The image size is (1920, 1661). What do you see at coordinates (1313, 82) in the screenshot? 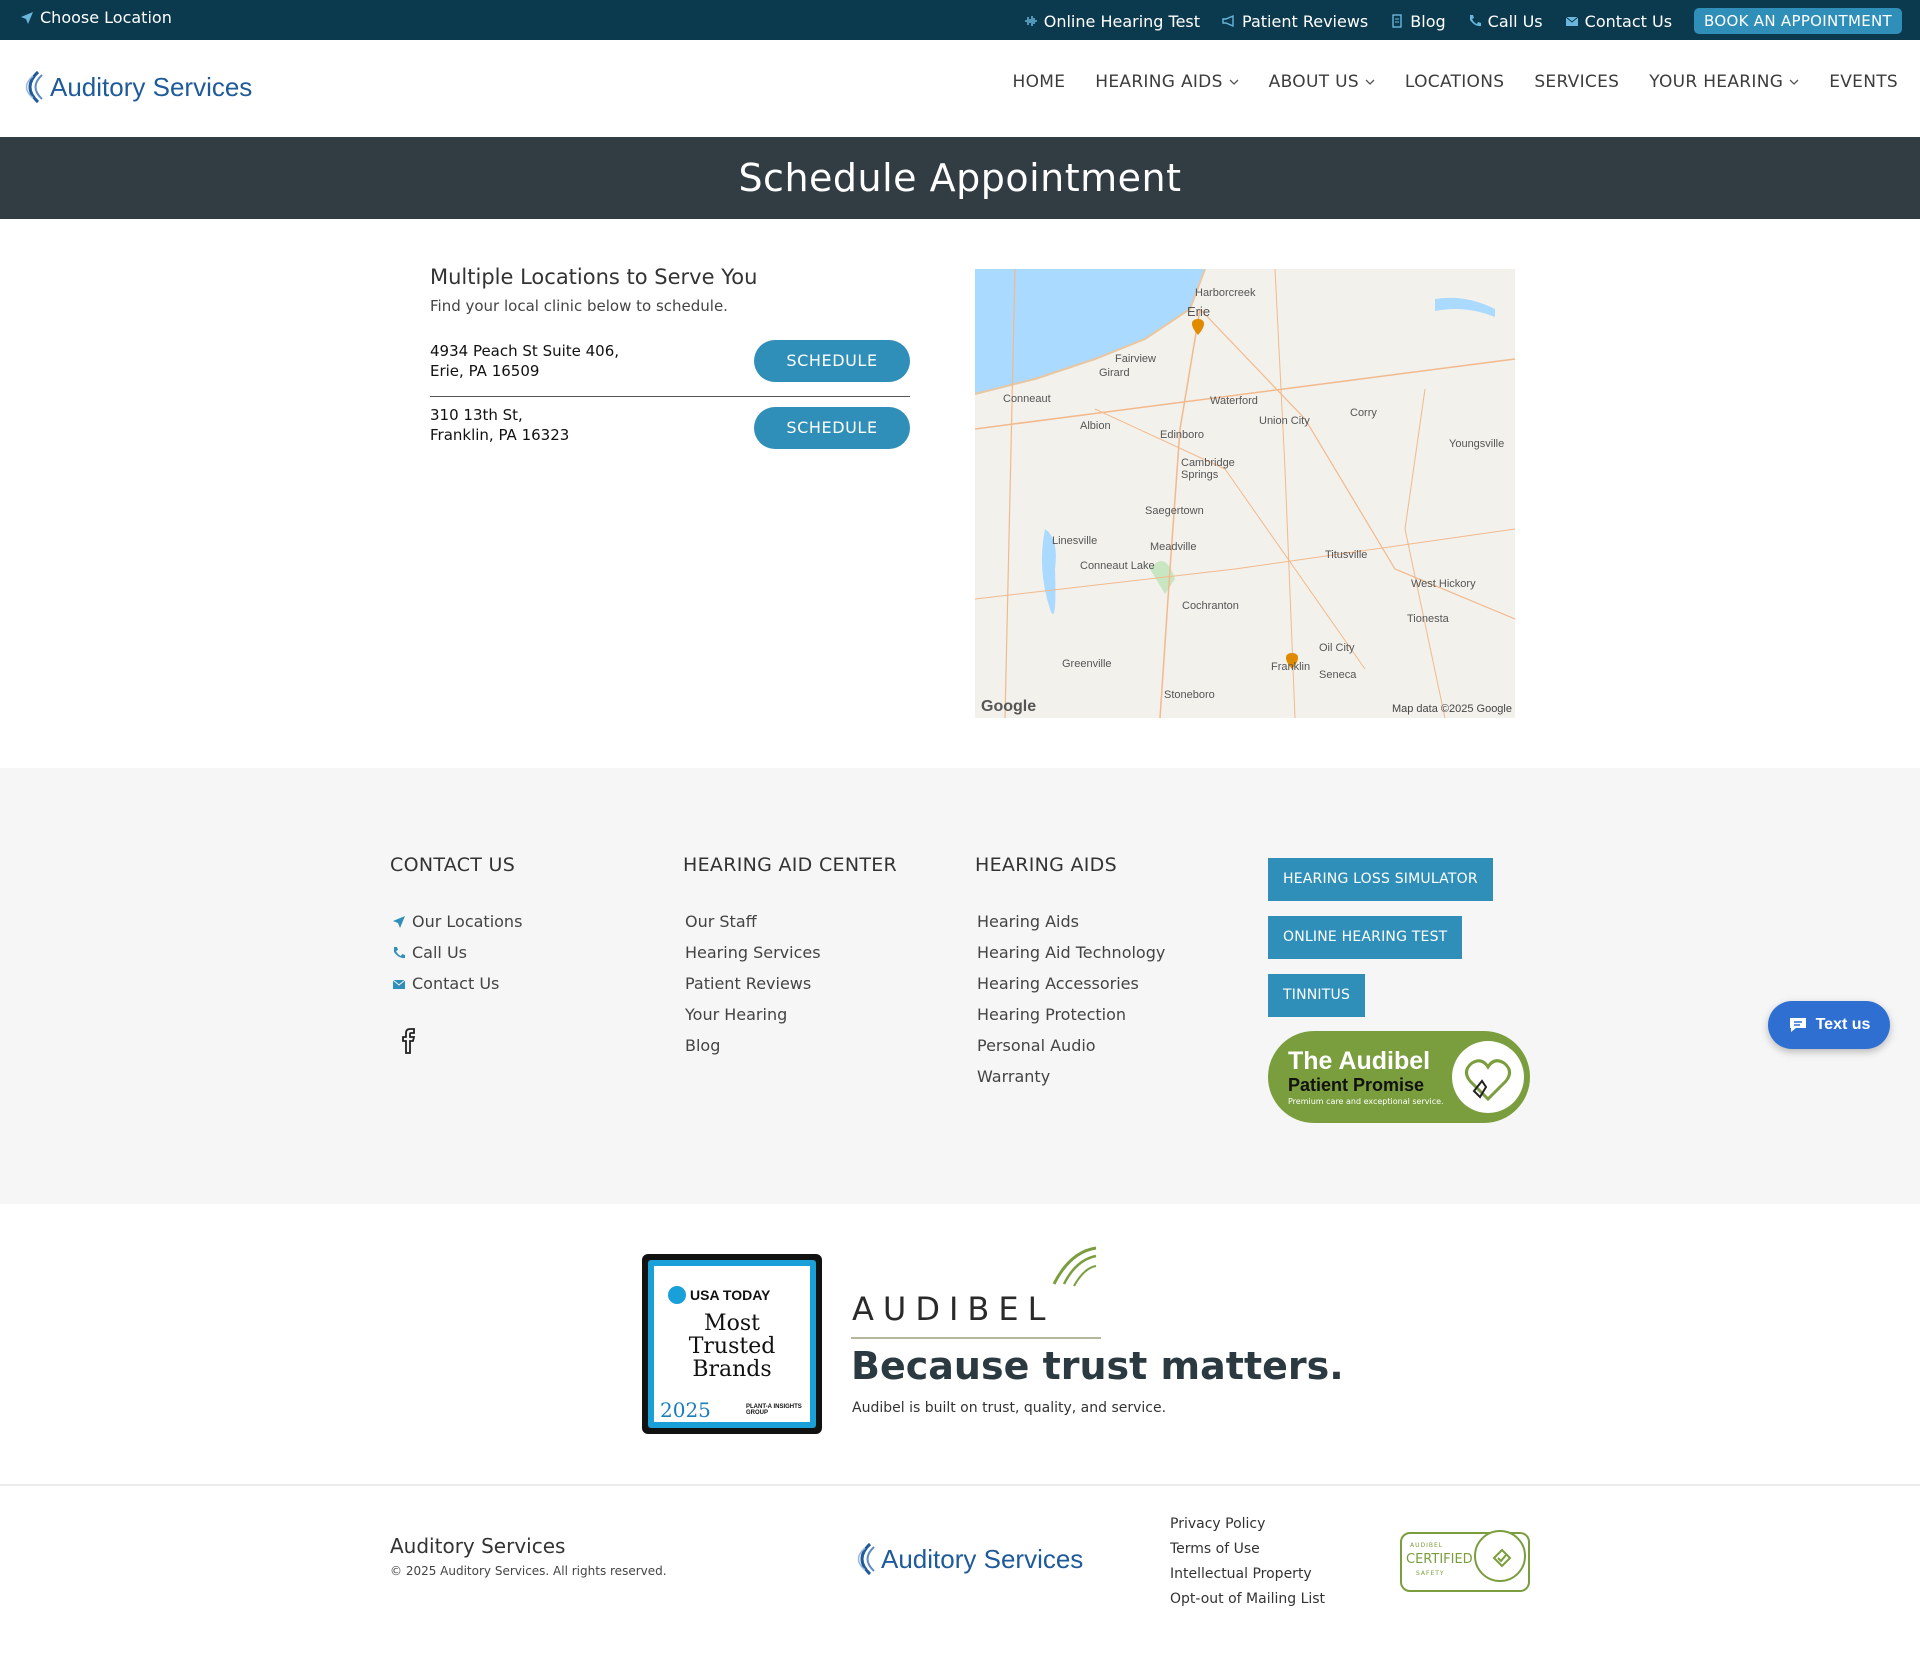
I see `nav-about-us-label: ABOUT US` at bounding box center [1313, 82].